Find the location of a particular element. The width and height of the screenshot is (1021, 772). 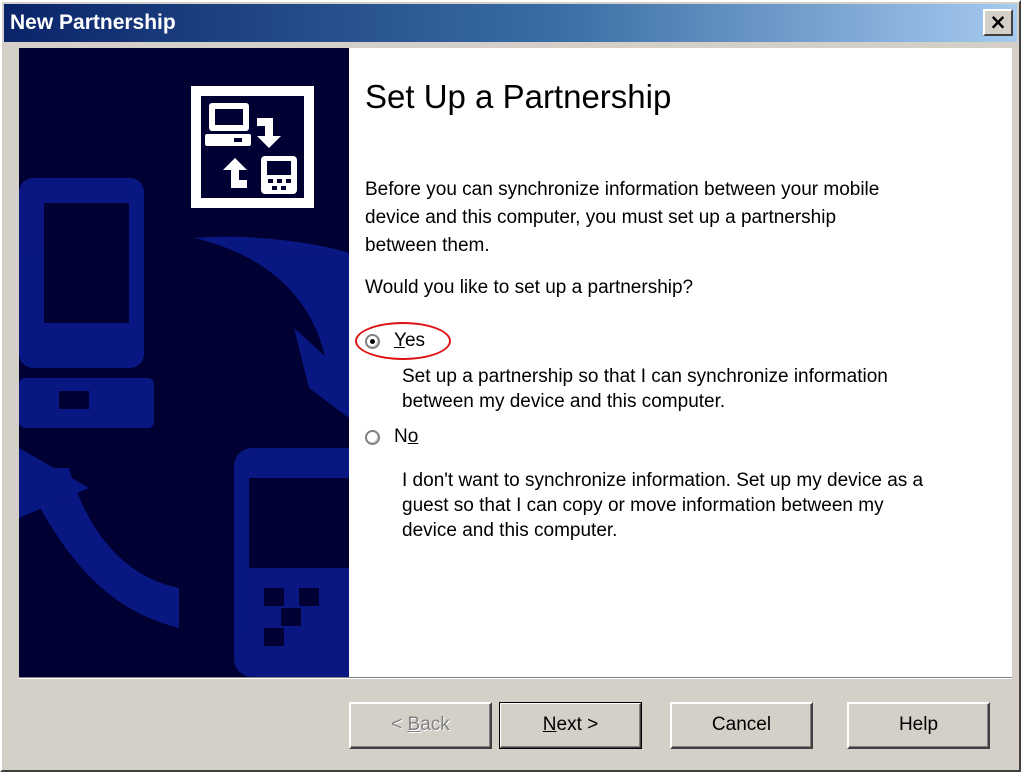

radio-no-label: No is located at coordinates (406, 437).